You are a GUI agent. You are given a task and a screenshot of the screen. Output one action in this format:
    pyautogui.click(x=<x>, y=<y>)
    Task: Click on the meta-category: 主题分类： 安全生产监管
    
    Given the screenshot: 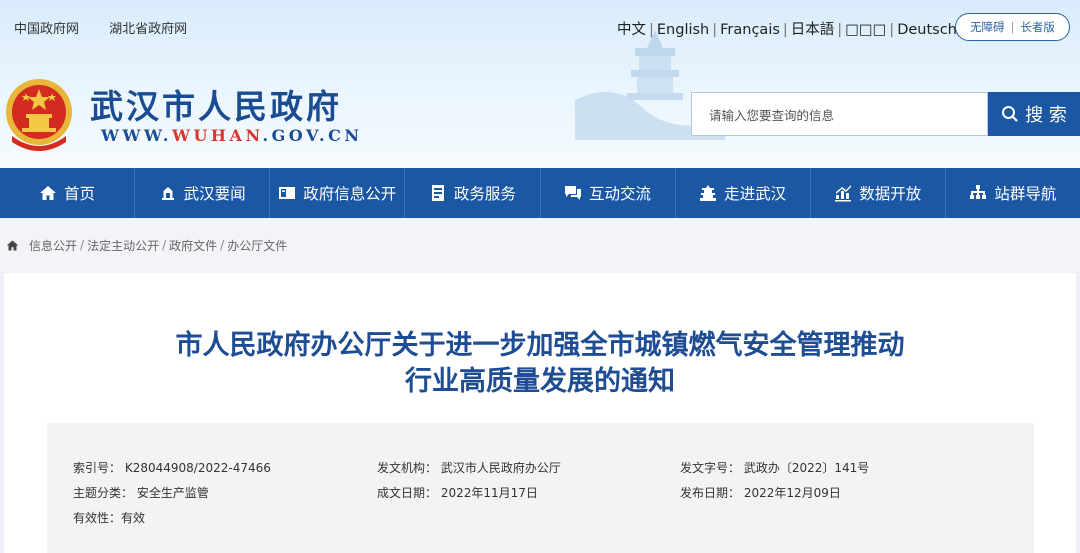 What is the action you would take?
    pyautogui.click(x=141, y=493)
    